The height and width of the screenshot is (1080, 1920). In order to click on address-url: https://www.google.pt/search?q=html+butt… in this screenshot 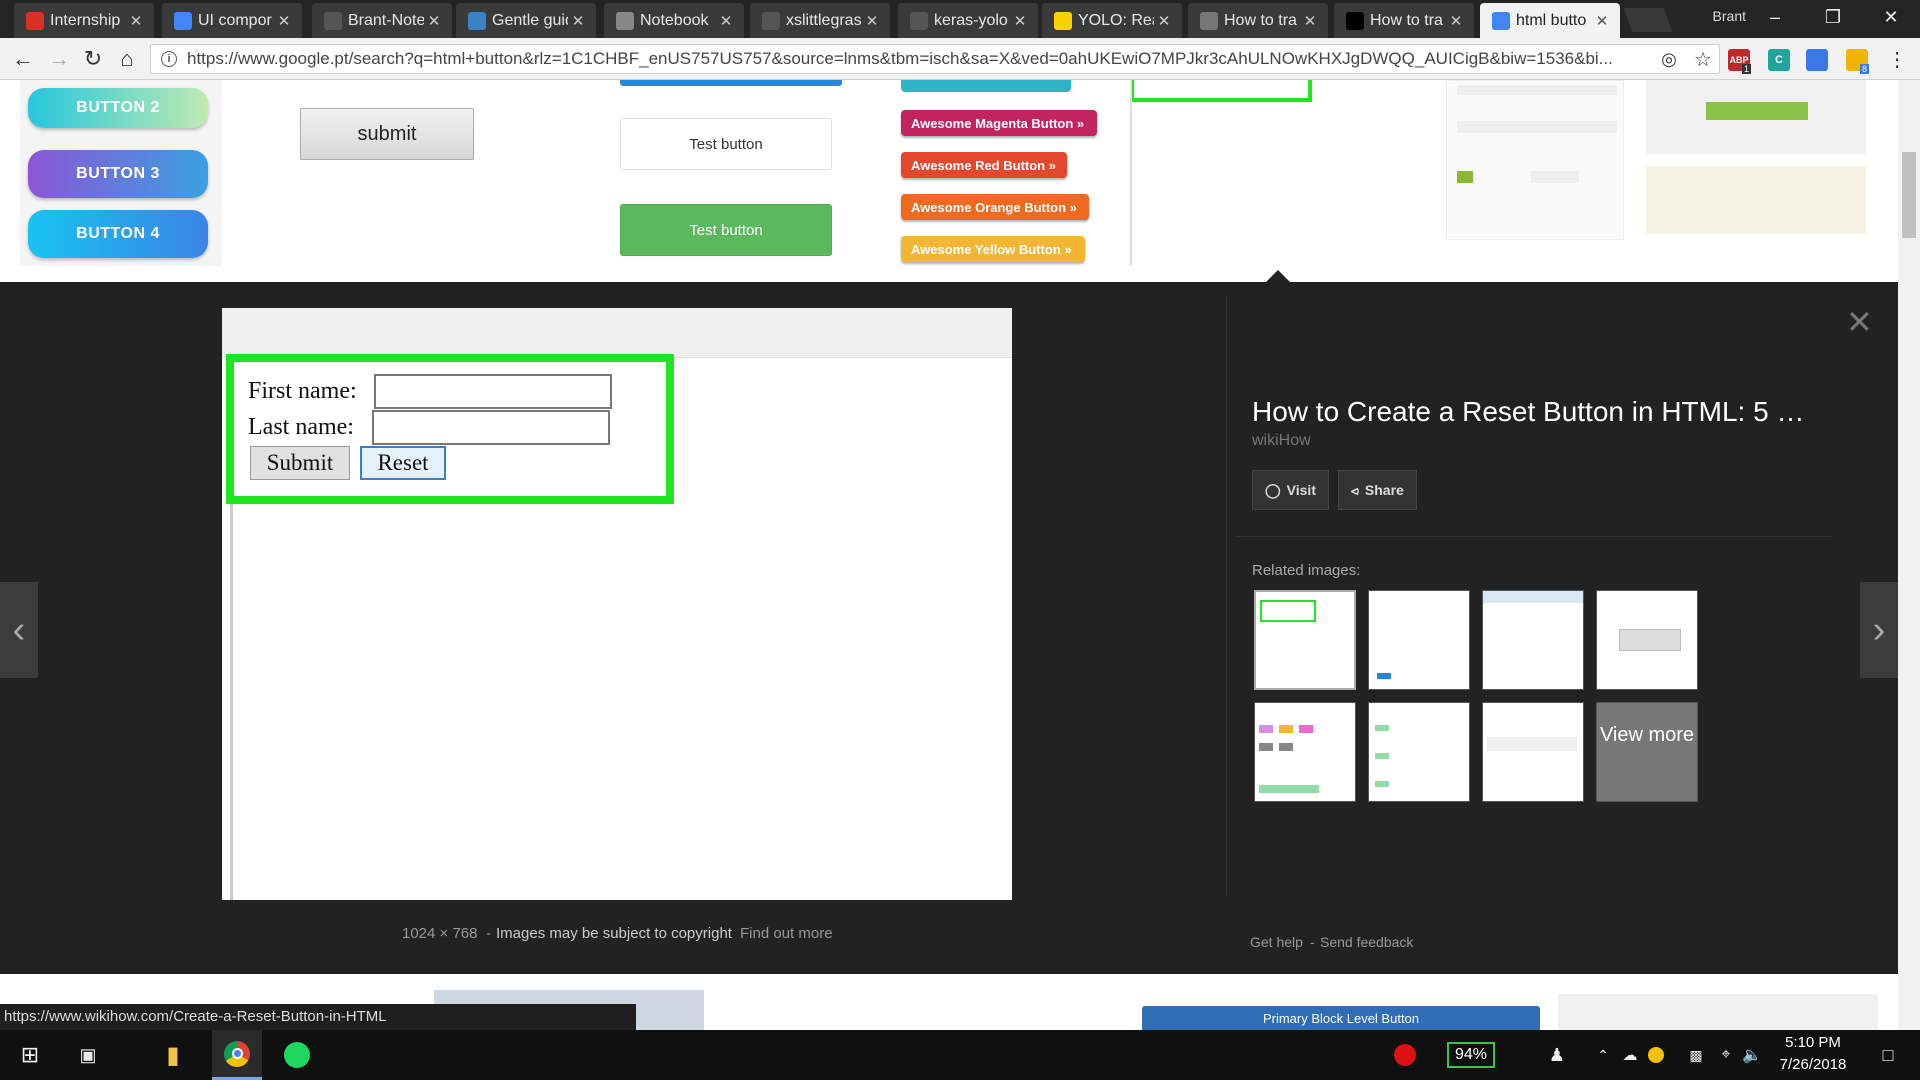, I will do `click(927, 59)`.